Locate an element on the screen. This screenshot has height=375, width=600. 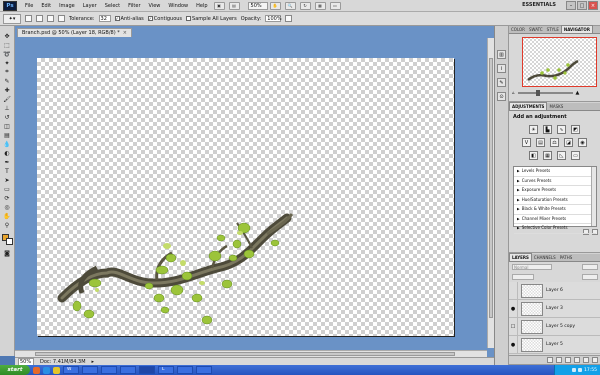
healing-brush-tool-icon: ✚ is located at coordinates (7, 90).